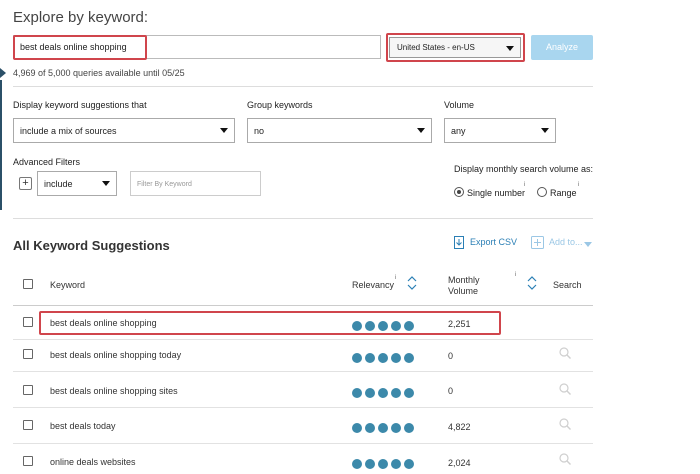  I want to click on volume-label: Volume, so click(459, 105).